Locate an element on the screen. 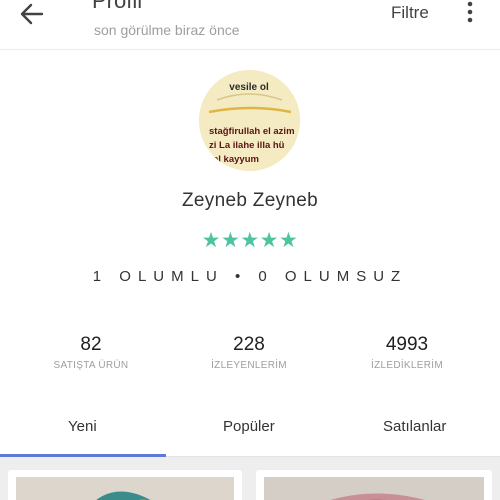  tab-new: Yeni is located at coordinates (82, 426).